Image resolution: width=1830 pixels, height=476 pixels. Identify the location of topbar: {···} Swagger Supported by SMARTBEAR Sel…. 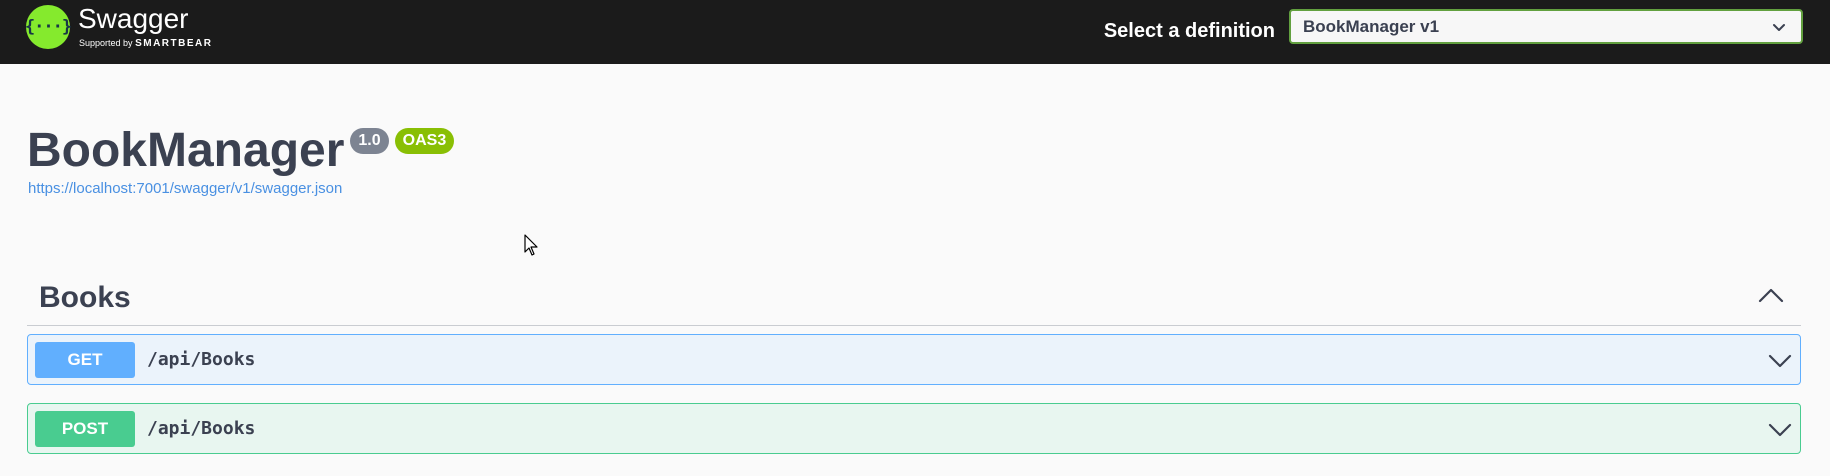
(915, 32).